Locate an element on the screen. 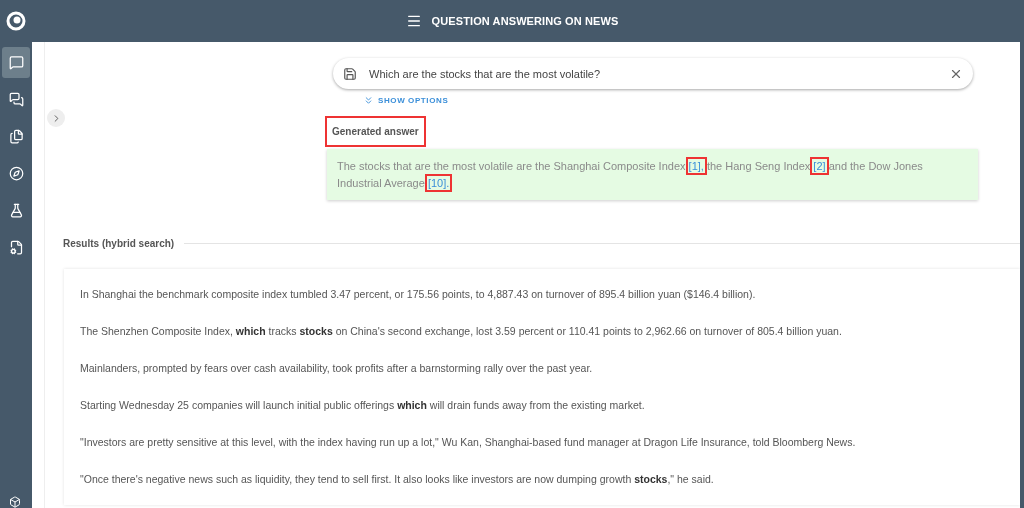 The image size is (1024, 508). result-paragraph: Mainlanders, prompted by fears over cash availability, took profits after a barnstorming rally over the past year. is located at coordinates (337, 368).